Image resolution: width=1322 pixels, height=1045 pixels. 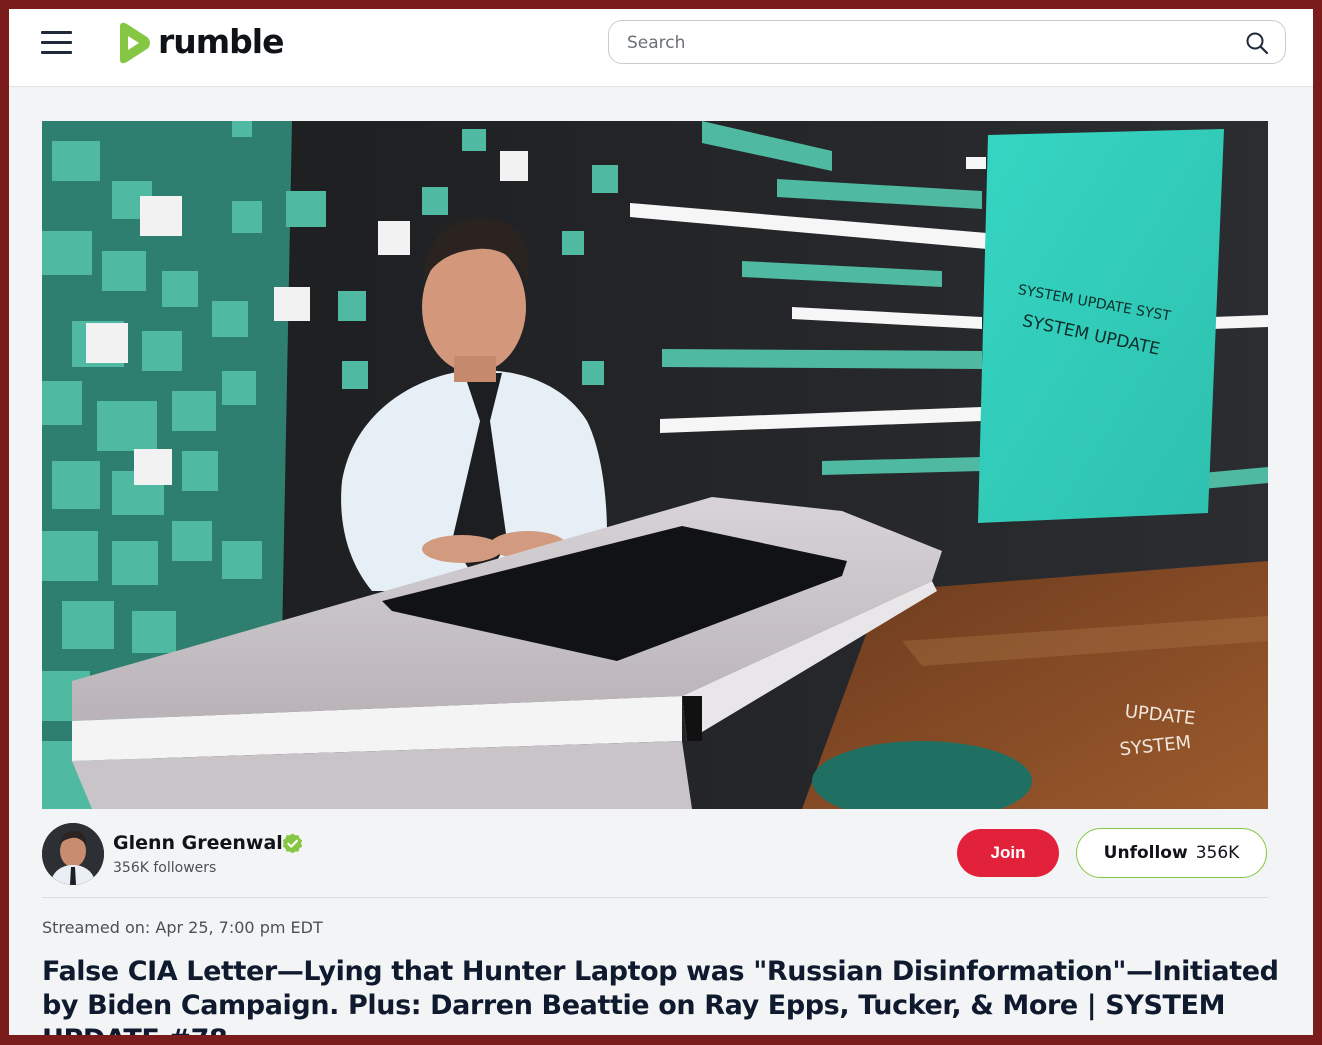 I want to click on follower-count: 356K followers, so click(x=165, y=868).